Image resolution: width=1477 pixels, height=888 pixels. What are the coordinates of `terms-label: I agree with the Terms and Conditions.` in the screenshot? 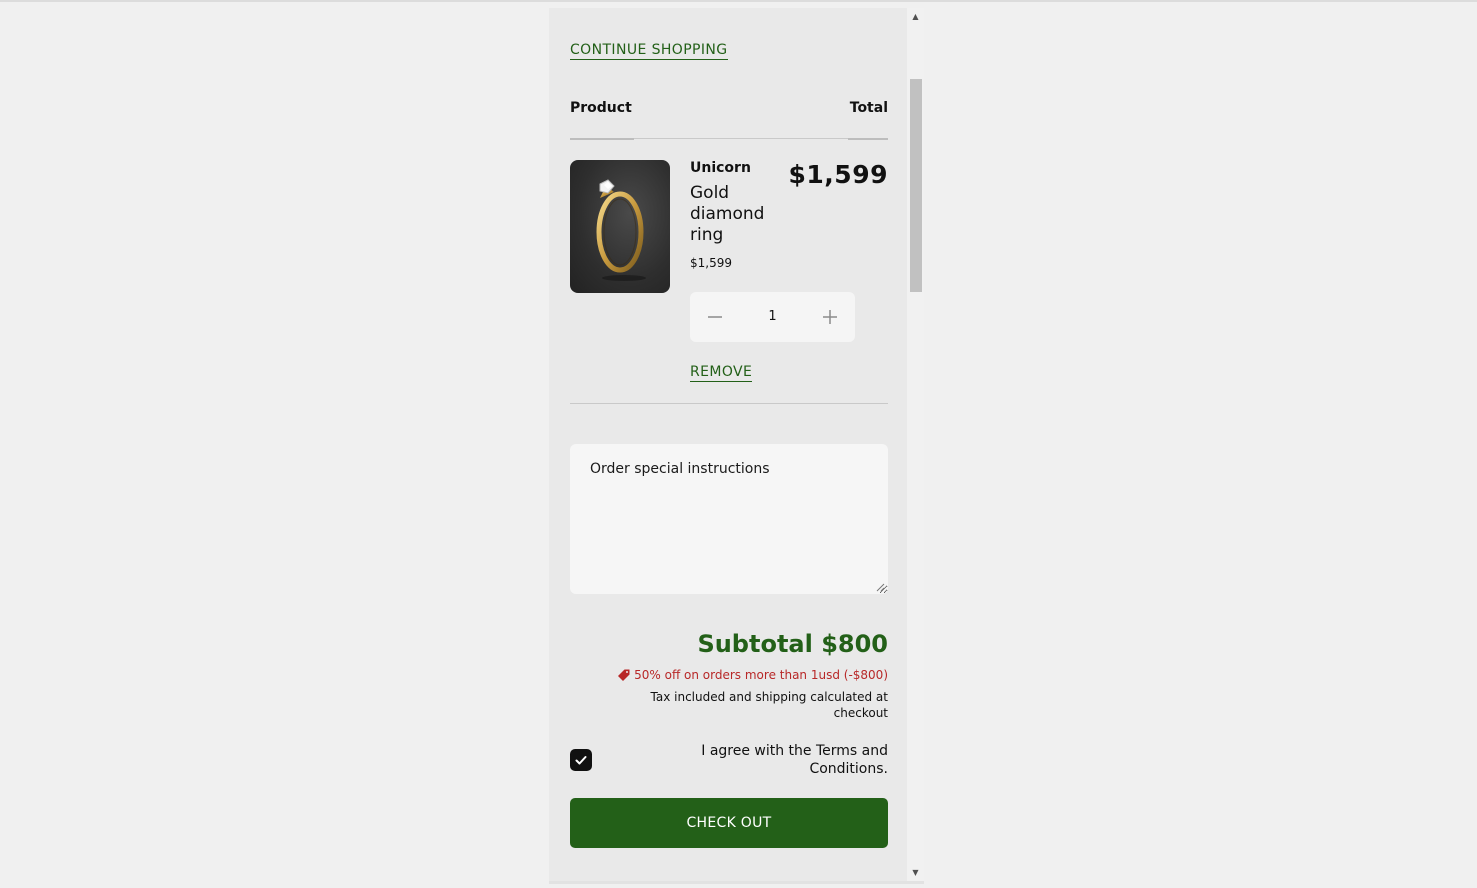 It's located at (768, 760).